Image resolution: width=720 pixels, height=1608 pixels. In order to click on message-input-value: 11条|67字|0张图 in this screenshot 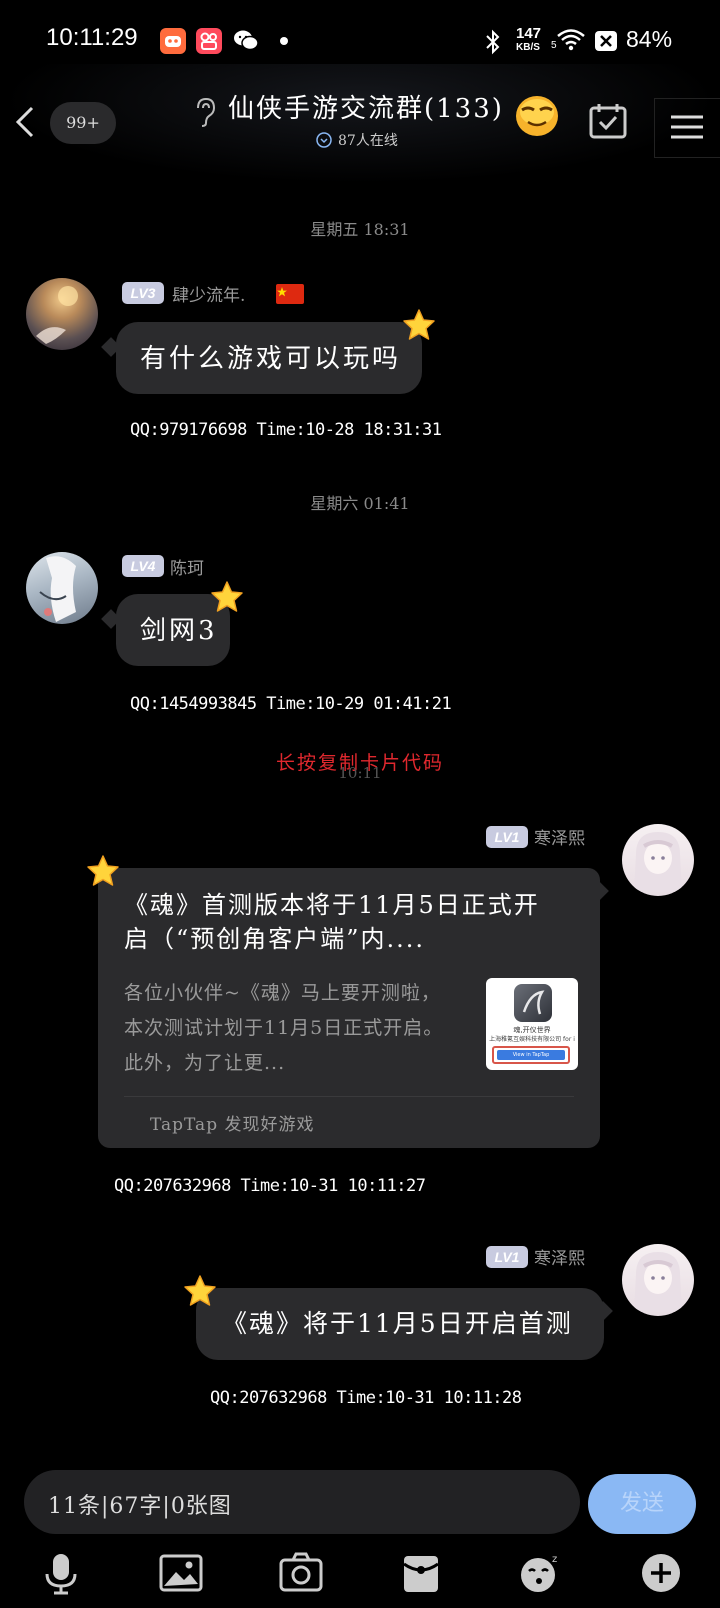, I will do `click(140, 1506)`.